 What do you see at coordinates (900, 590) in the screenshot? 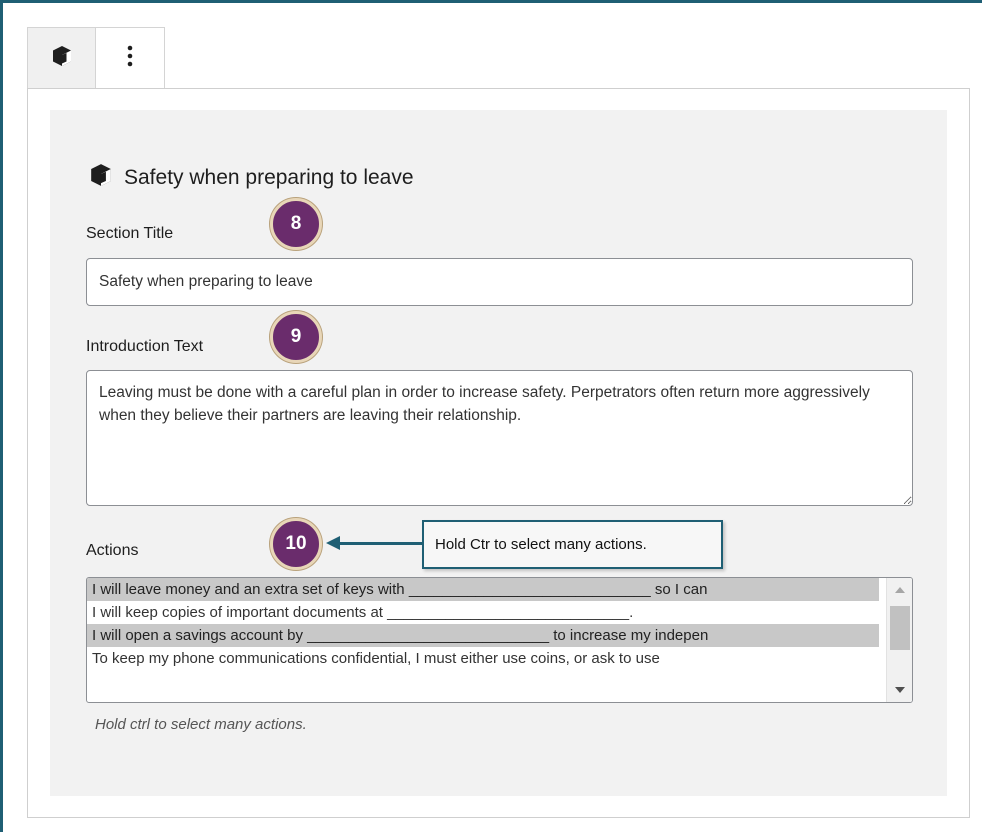
I see `scroll-up-icon` at bounding box center [900, 590].